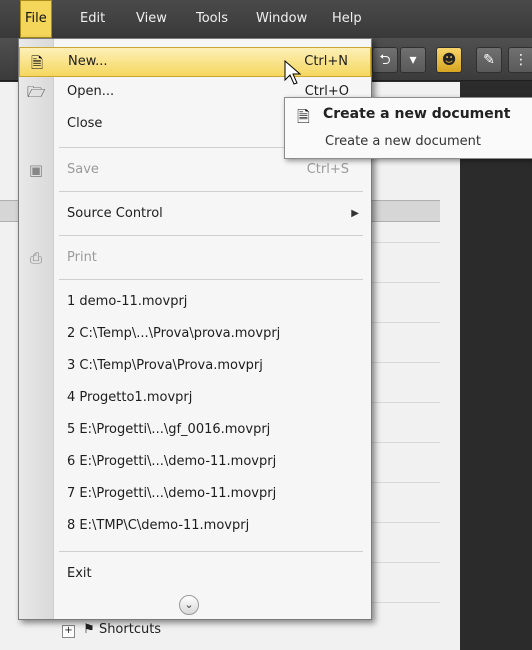 The image size is (532, 650). Describe the element at coordinates (189, 605) in the screenshot. I see `chevron-double-down-icon: ⌄` at that location.